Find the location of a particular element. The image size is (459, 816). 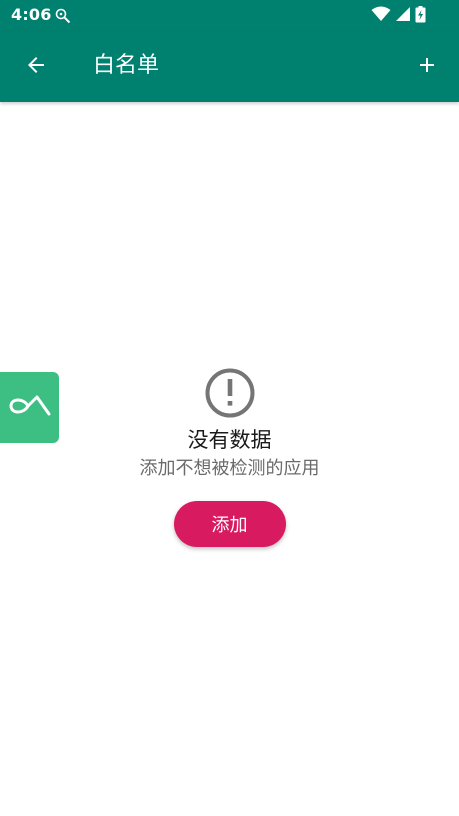

signal-icon is located at coordinates (403, 16).